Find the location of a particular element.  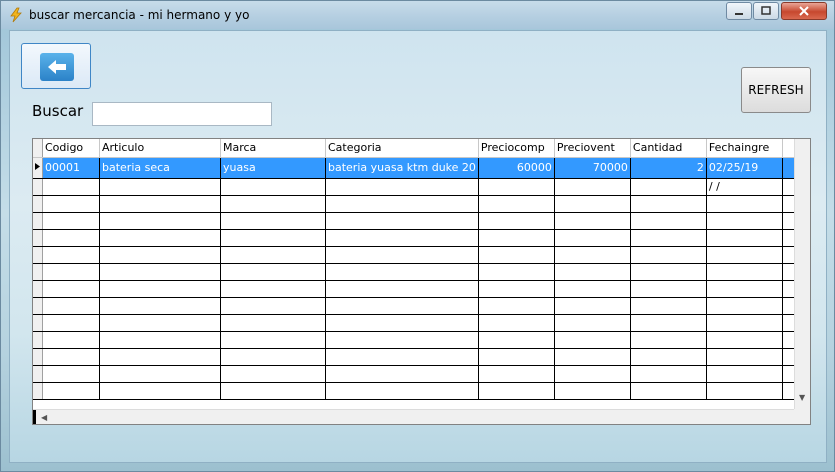

maximize-button is located at coordinates (766, 11).